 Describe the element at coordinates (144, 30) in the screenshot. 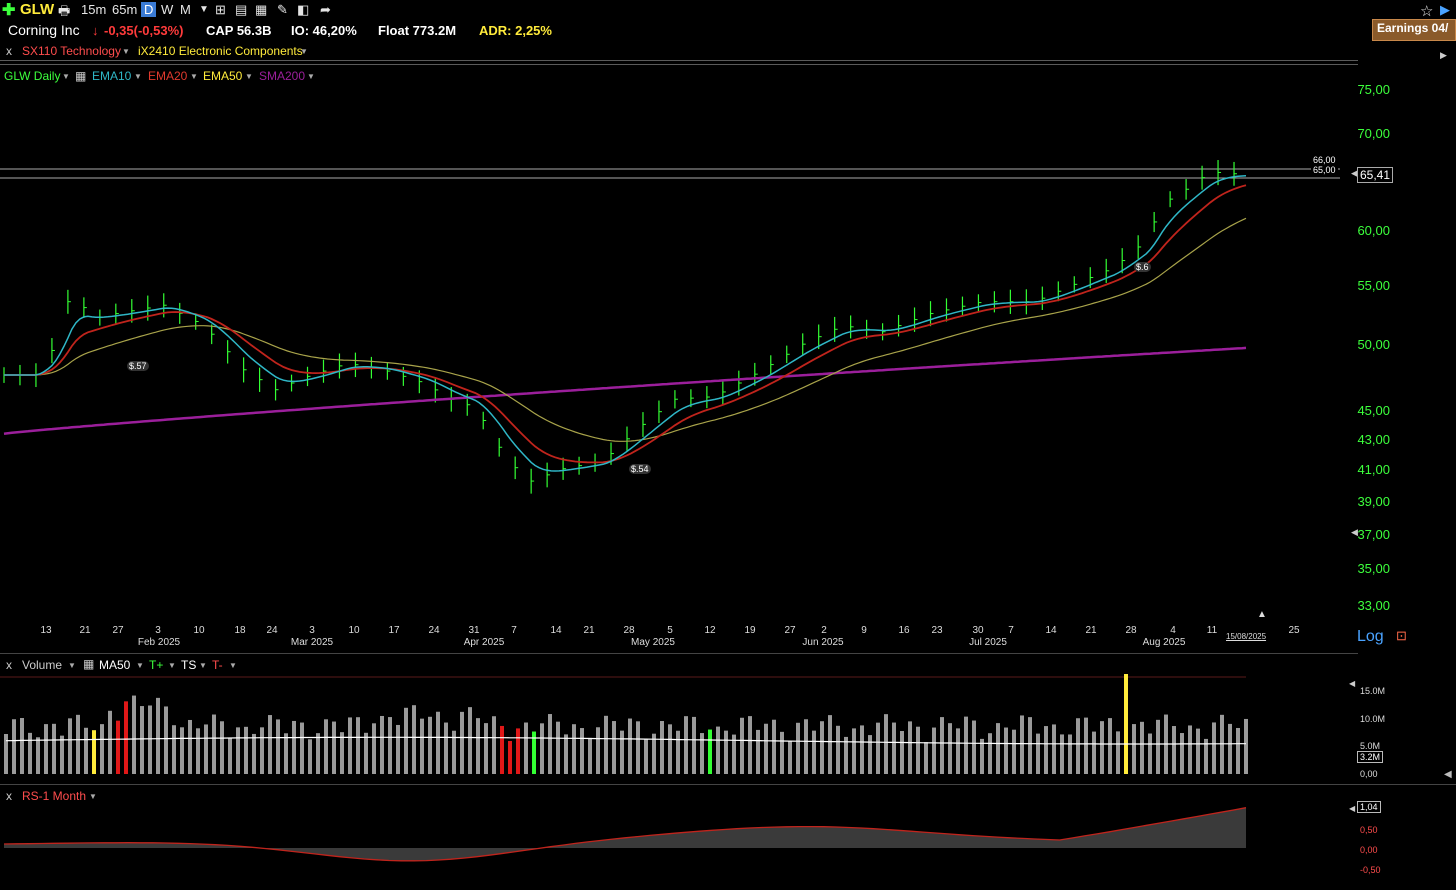

I see `price-change: -0,35(-0,53%)` at that location.